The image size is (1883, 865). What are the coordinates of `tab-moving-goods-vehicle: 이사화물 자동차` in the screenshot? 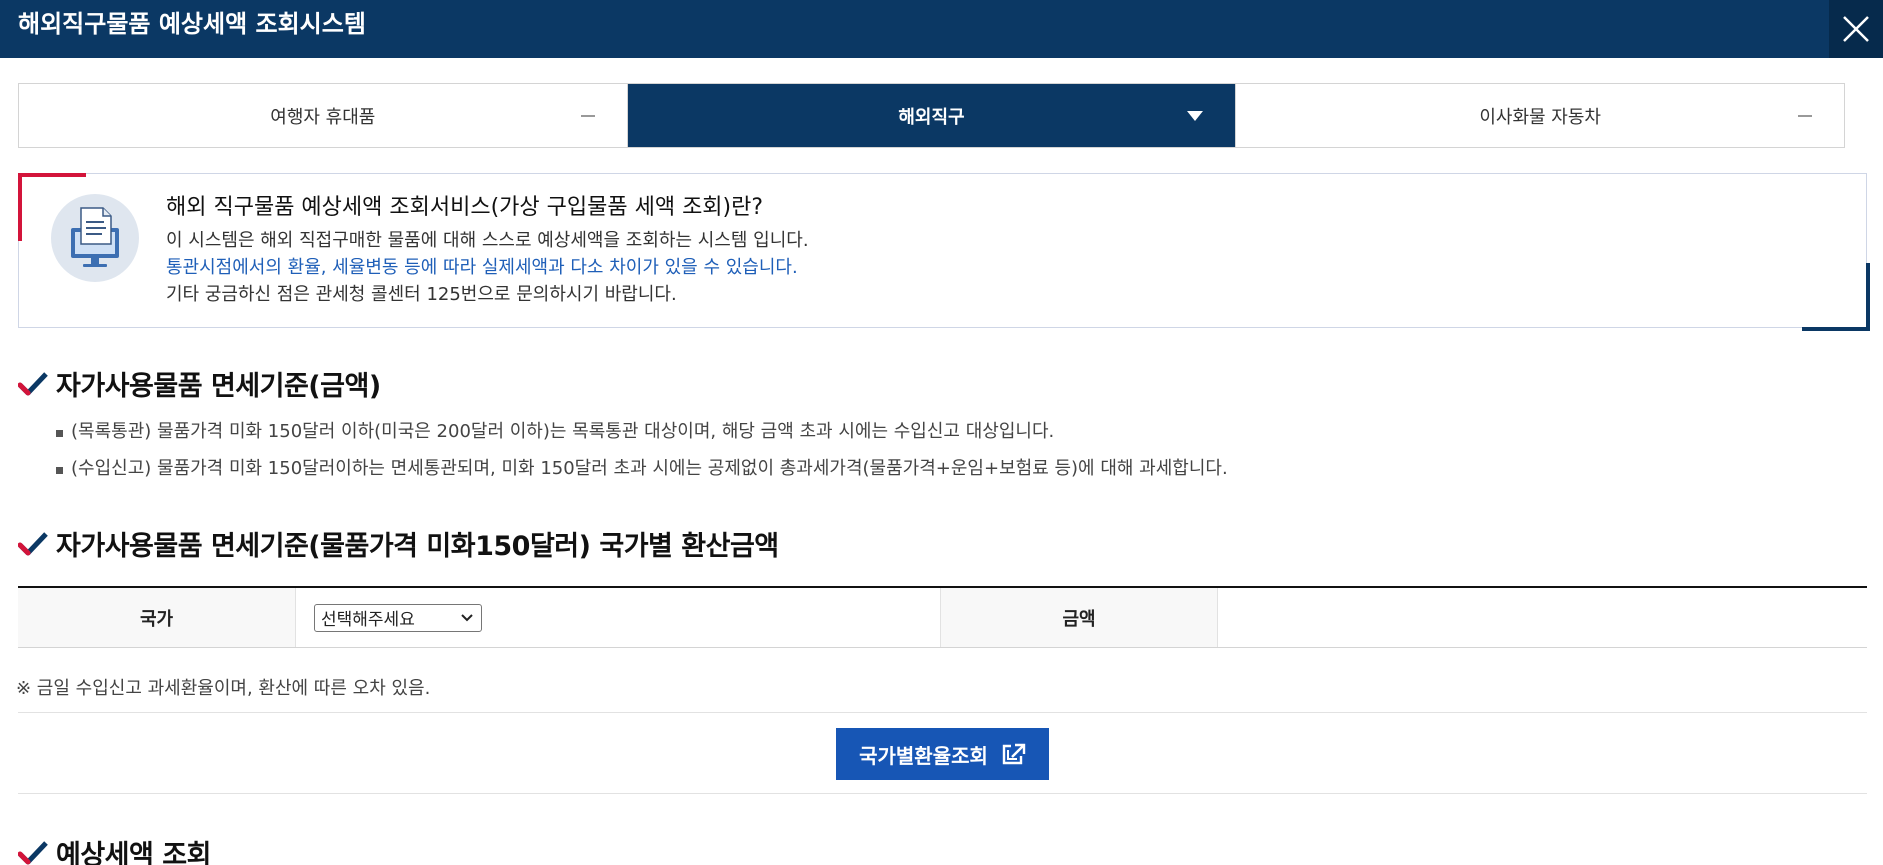 It's located at (1540, 115).